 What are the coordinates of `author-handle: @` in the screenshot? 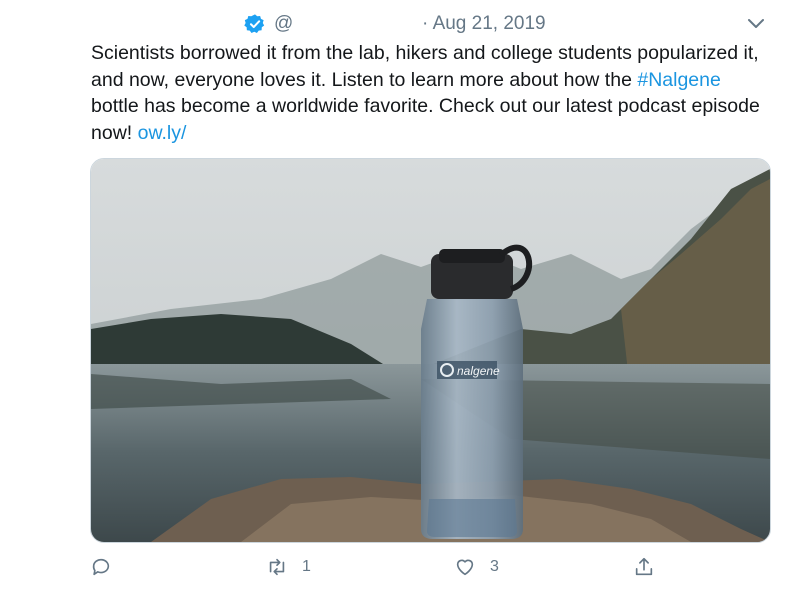 It's located at (283, 24).